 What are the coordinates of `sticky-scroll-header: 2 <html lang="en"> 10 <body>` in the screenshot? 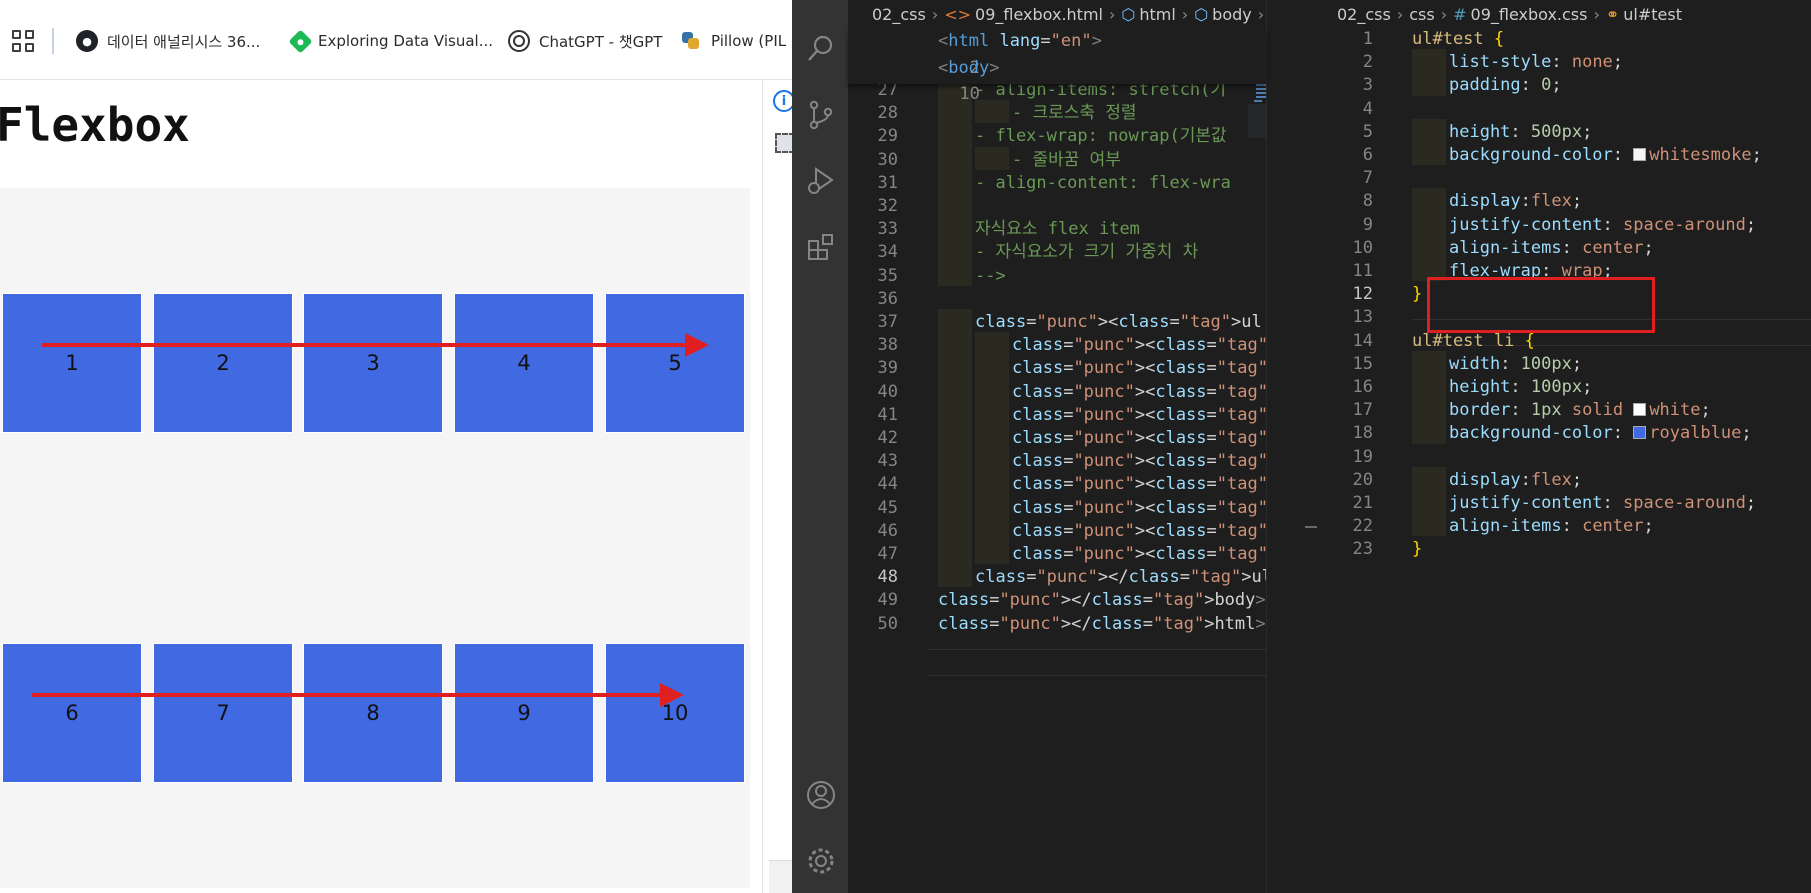 It's located at (1057, 66).